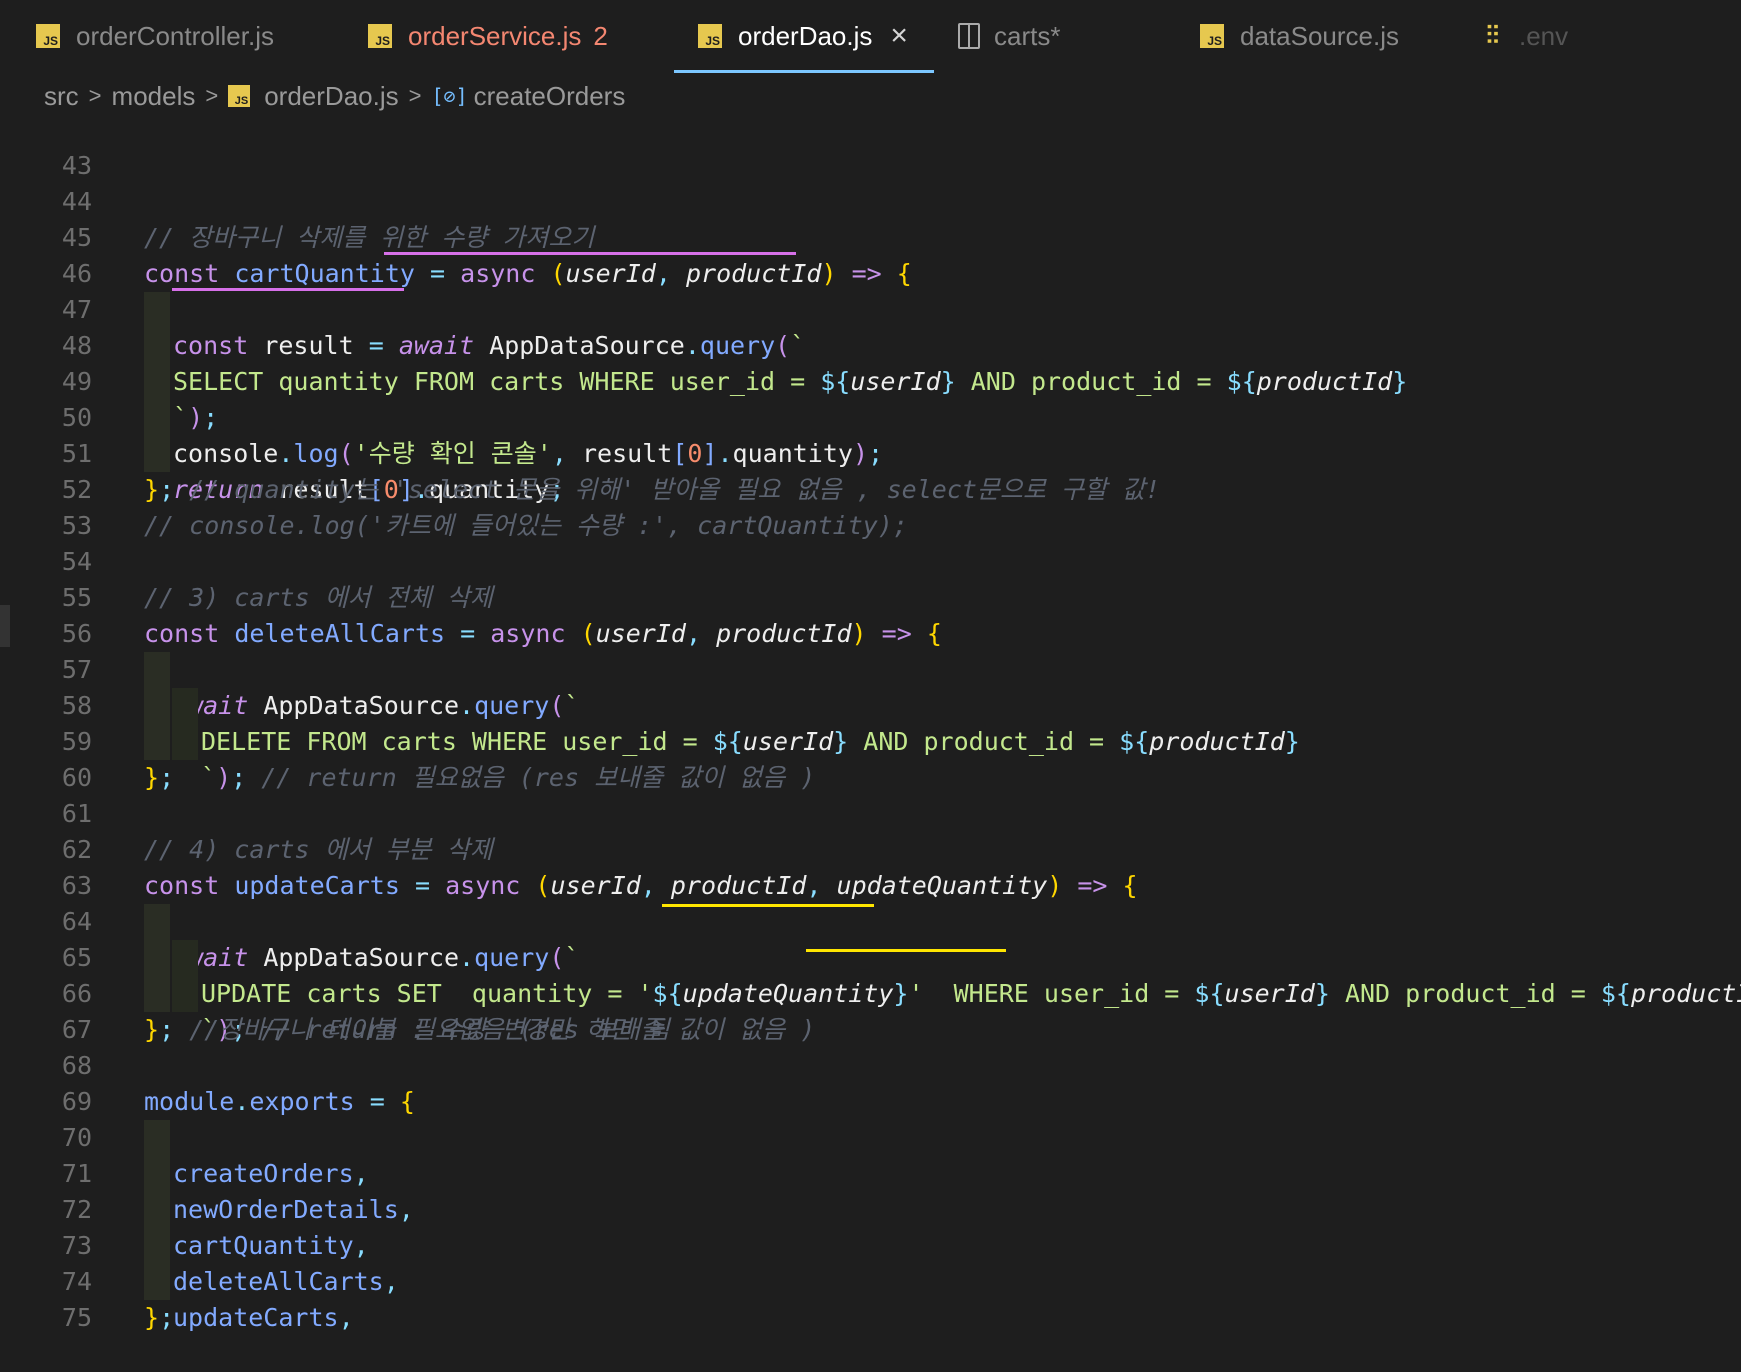  I want to click on close-icon: ×, so click(899, 36).